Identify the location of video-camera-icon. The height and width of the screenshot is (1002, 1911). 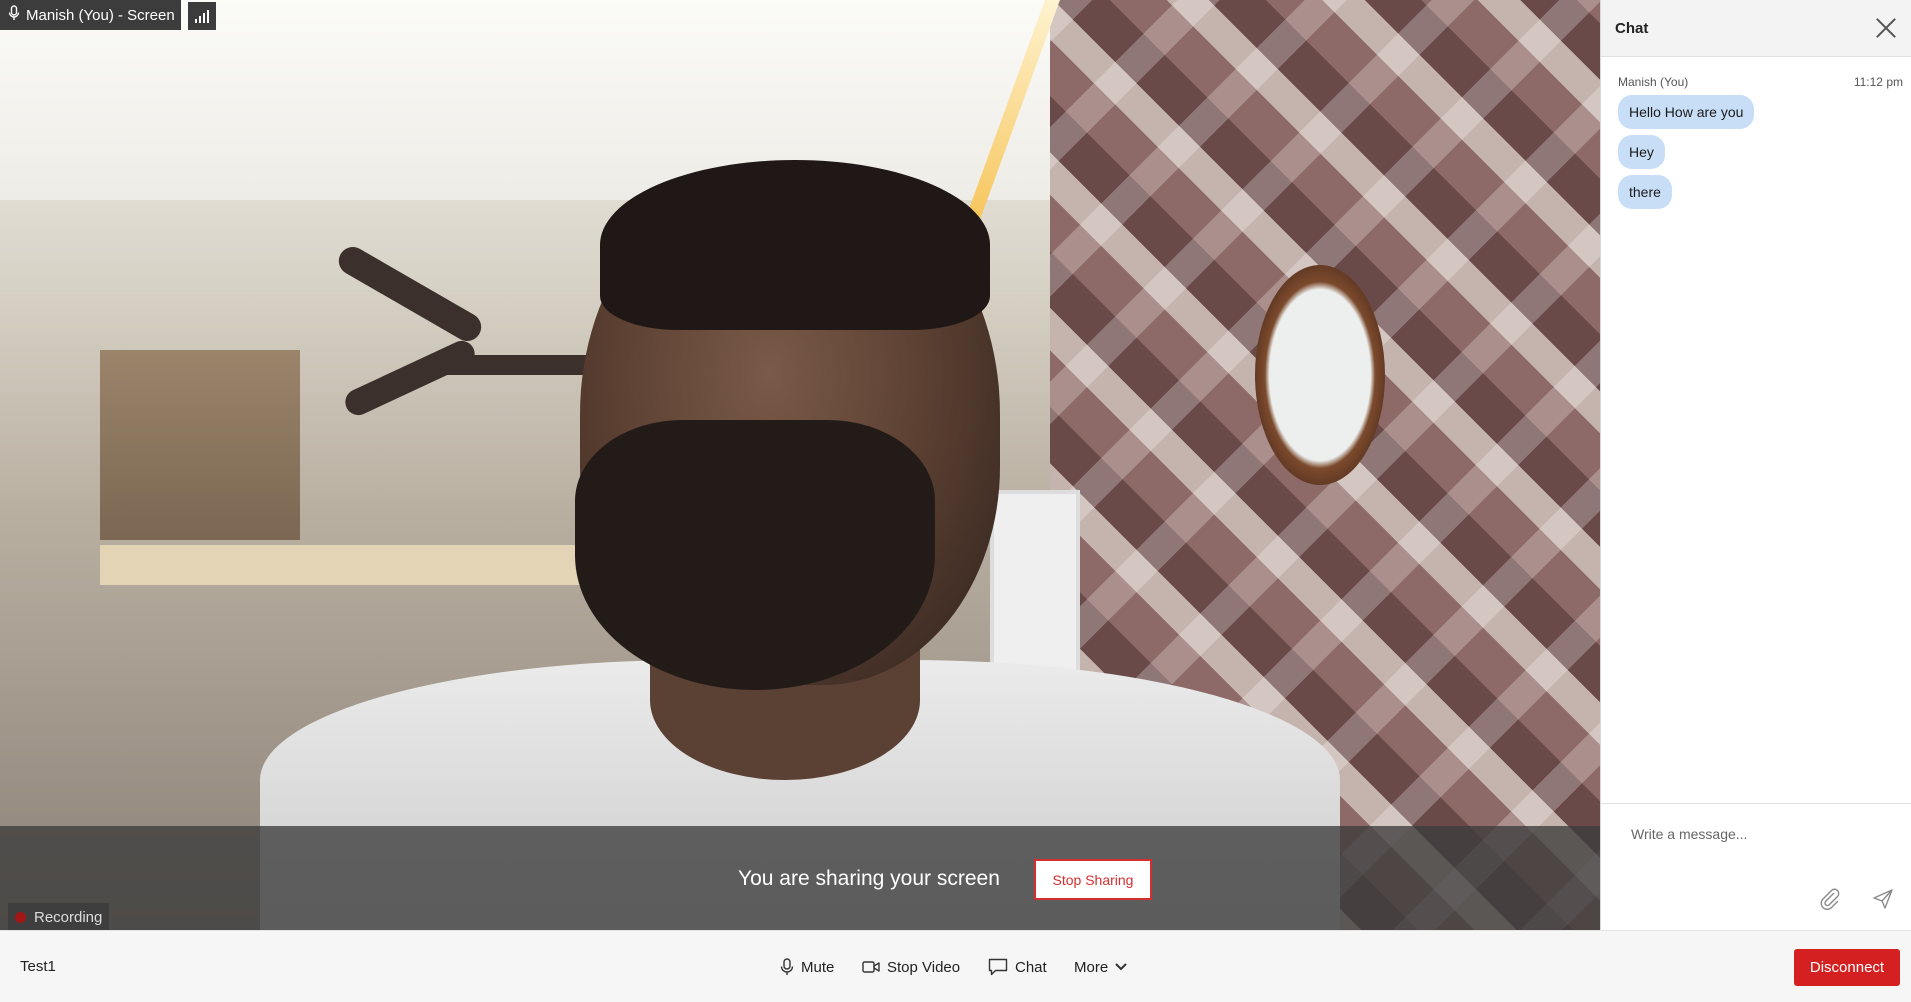
(871, 967).